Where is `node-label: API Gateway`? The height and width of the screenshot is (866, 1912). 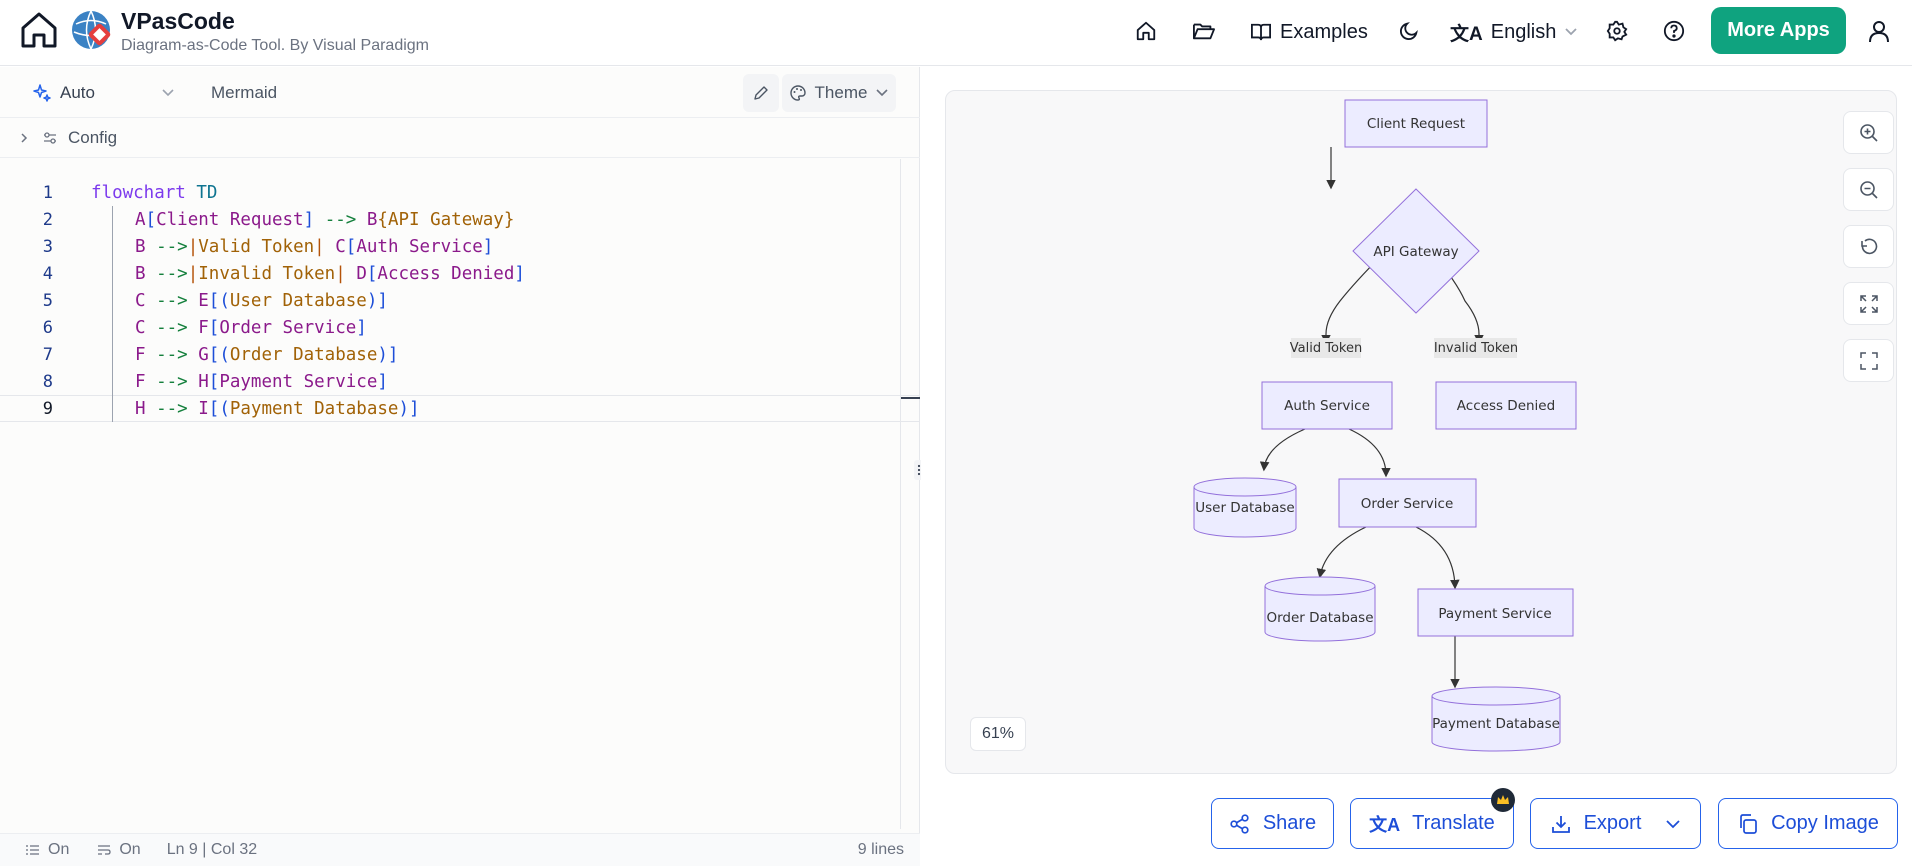 node-label: API Gateway is located at coordinates (1415, 252).